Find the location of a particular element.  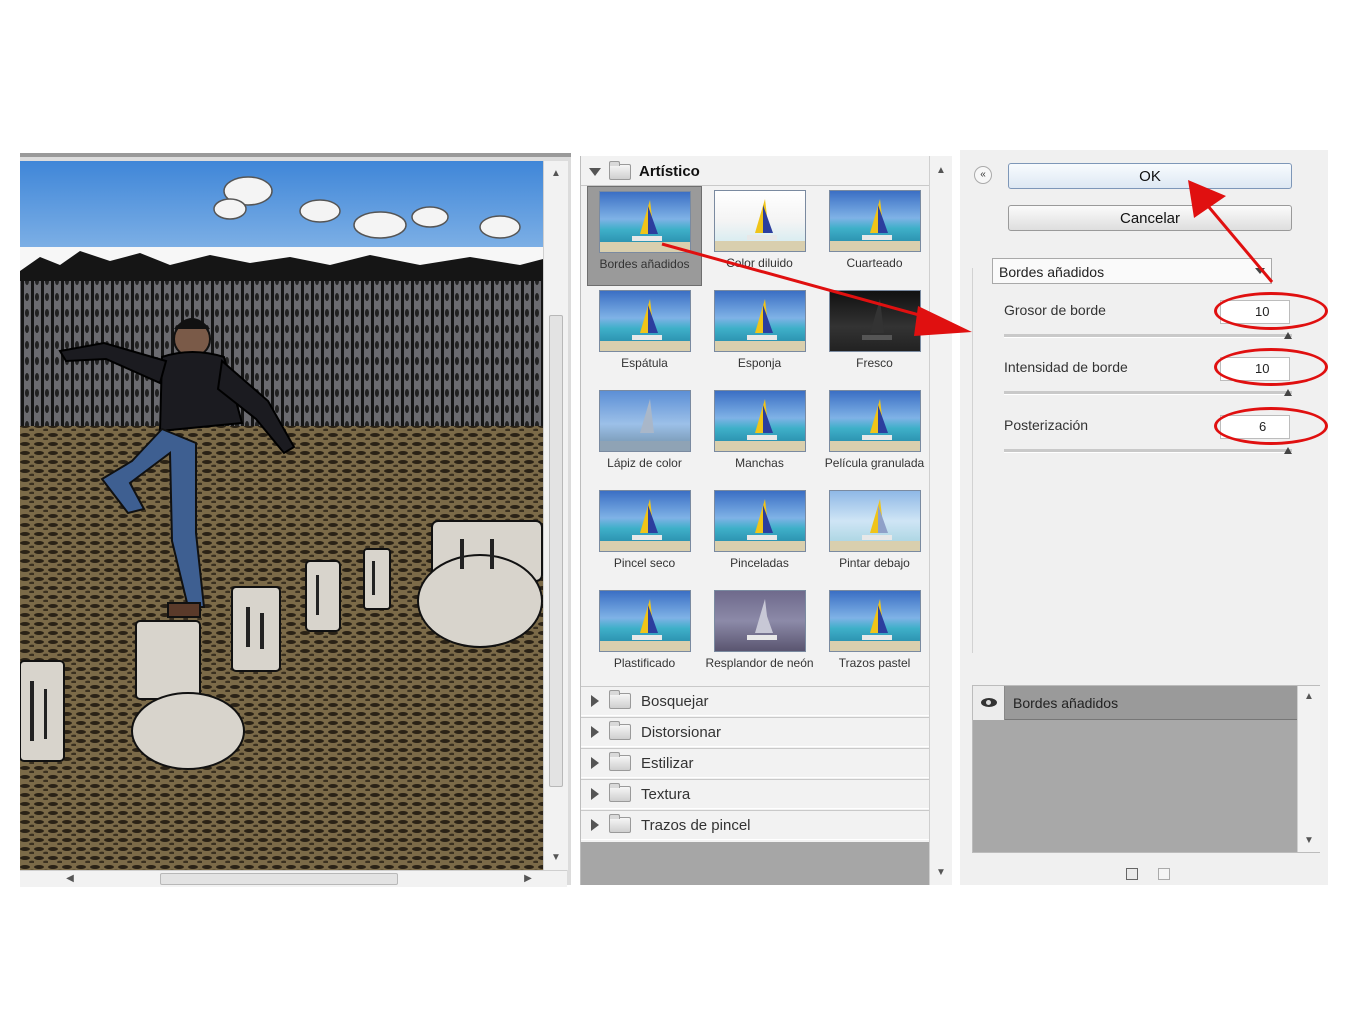

filter-thumb-plastificado: Plastificado is located at coordinates (644, 636).